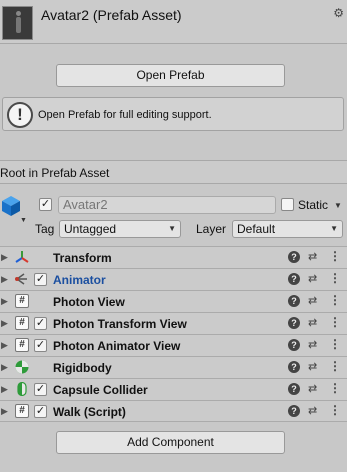 The image size is (347, 472). What do you see at coordinates (313, 205) in the screenshot?
I see `static-label: Static` at bounding box center [313, 205].